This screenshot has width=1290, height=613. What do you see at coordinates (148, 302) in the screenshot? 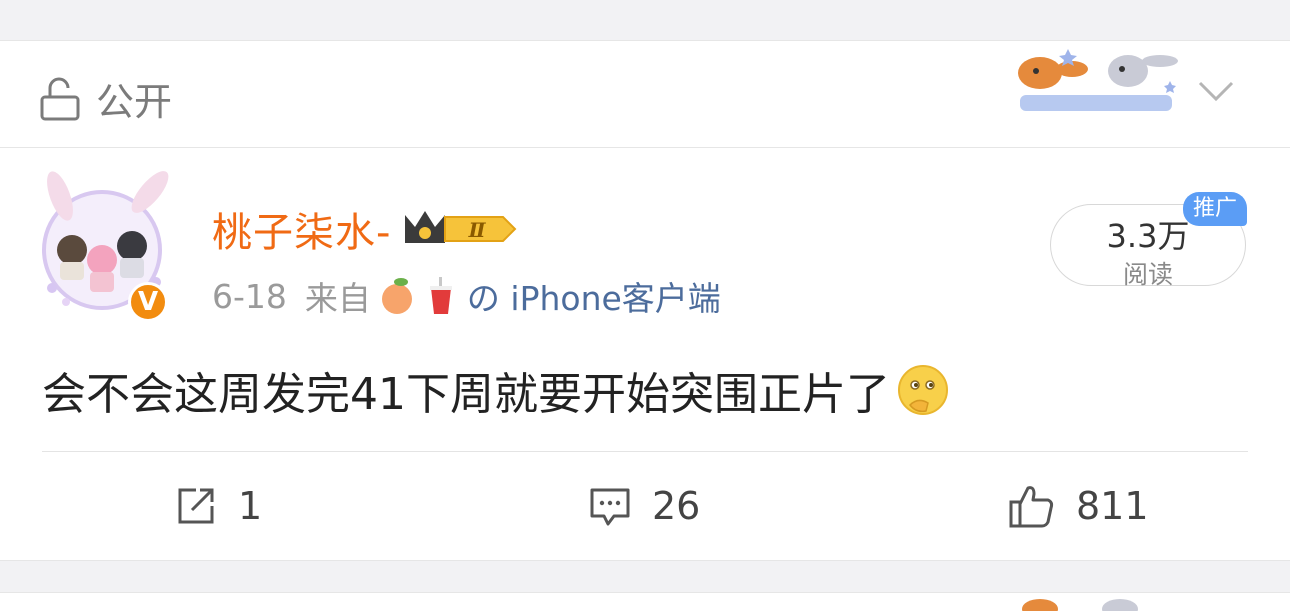
I see `verified-badge: V` at bounding box center [148, 302].